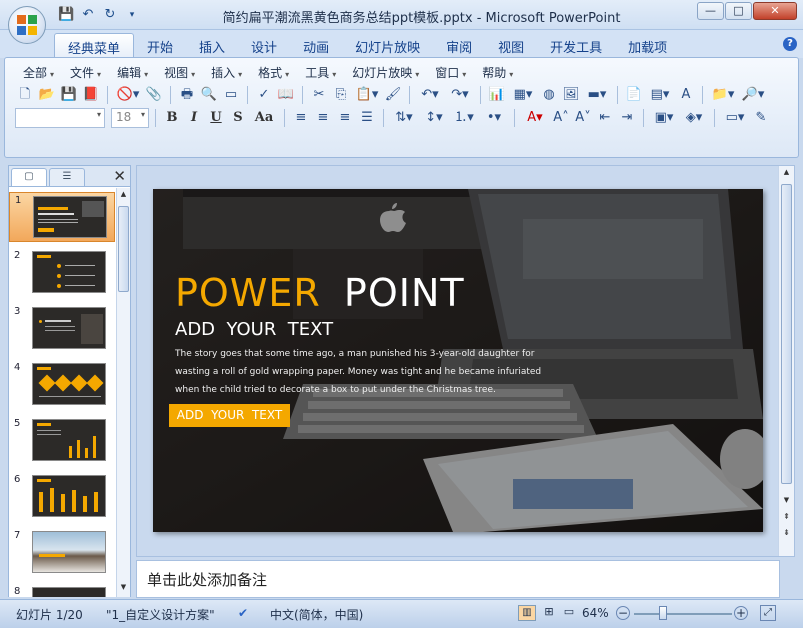 The width and height of the screenshot is (803, 628). I want to click on slide-thumbnail: 1, so click(62, 217).